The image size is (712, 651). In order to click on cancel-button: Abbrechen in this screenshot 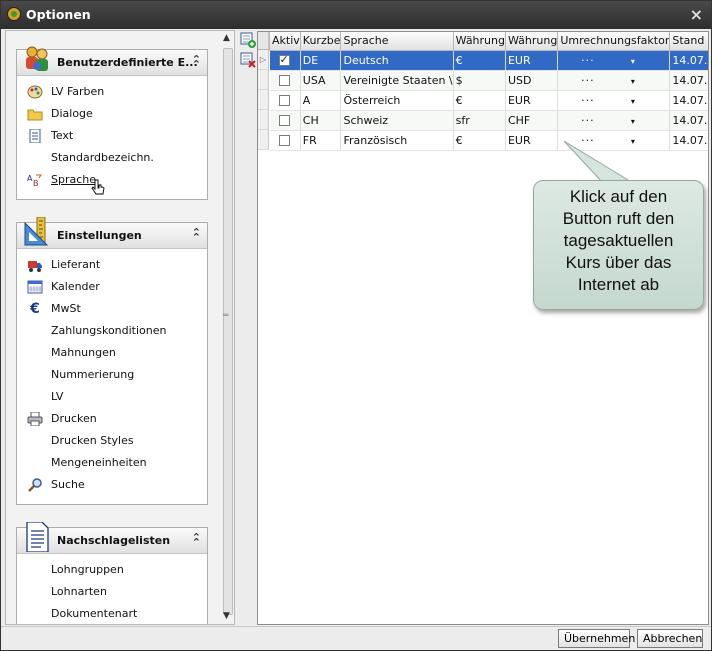, I will do `click(670, 638)`.